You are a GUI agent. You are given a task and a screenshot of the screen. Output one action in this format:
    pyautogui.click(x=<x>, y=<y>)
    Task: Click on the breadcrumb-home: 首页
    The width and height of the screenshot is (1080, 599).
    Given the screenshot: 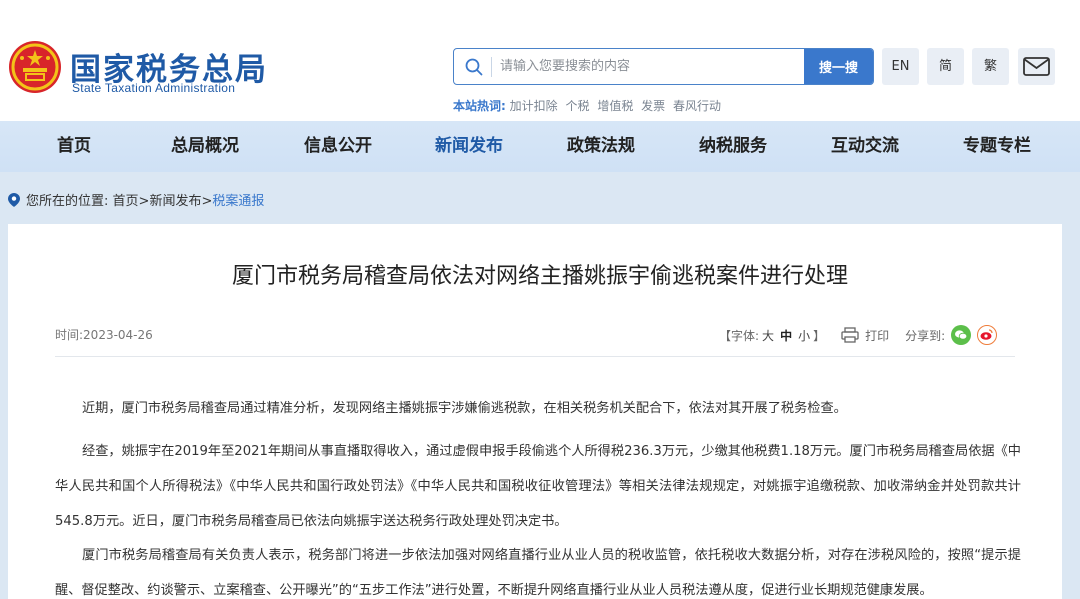 What is the action you would take?
    pyautogui.click(x=126, y=201)
    